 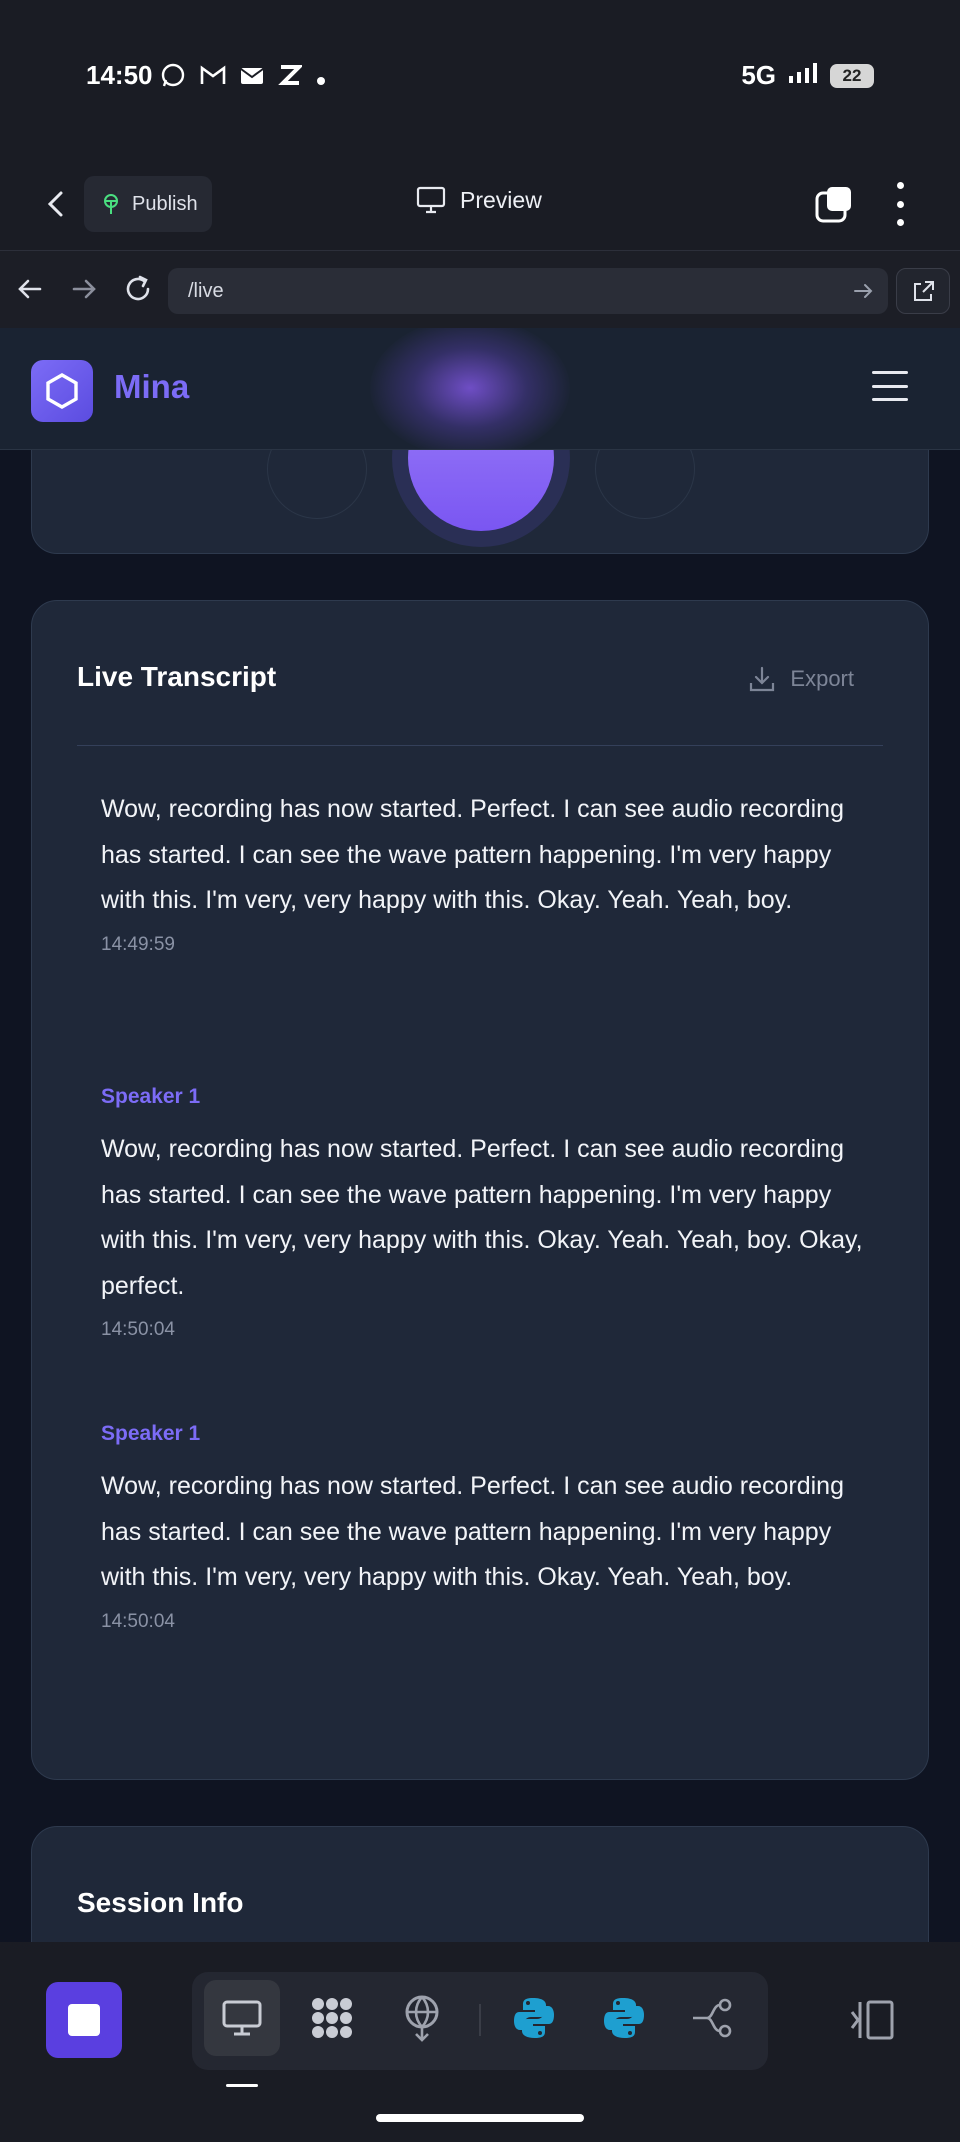 What do you see at coordinates (160, 1902) in the screenshot?
I see `session-title: Session Info` at bounding box center [160, 1902].